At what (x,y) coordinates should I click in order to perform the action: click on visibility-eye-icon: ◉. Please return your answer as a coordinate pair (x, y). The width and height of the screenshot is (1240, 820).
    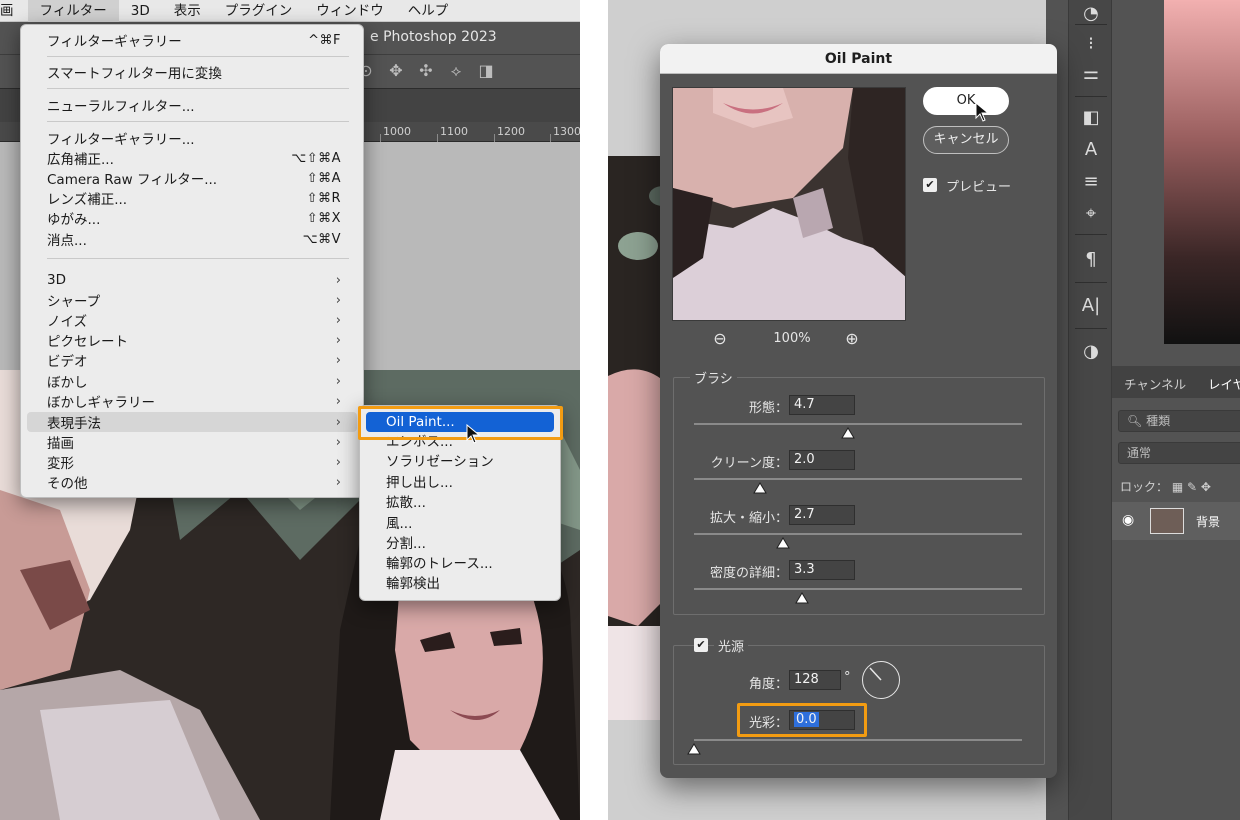
    Looking at the image, I should click on (1128, 520).